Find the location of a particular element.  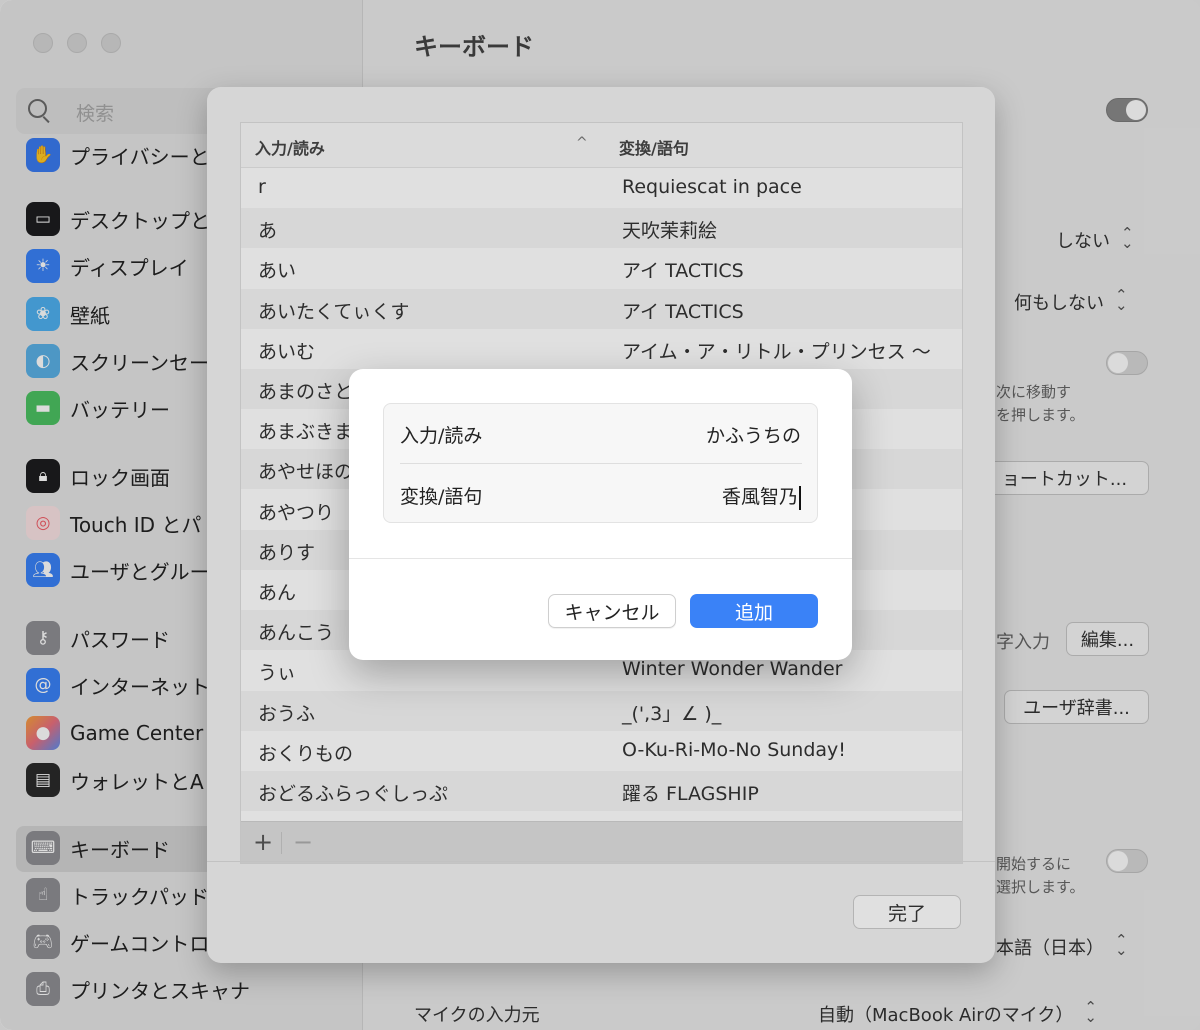

phrase-label: 変換/語句 is located at coordinates (441, 497).